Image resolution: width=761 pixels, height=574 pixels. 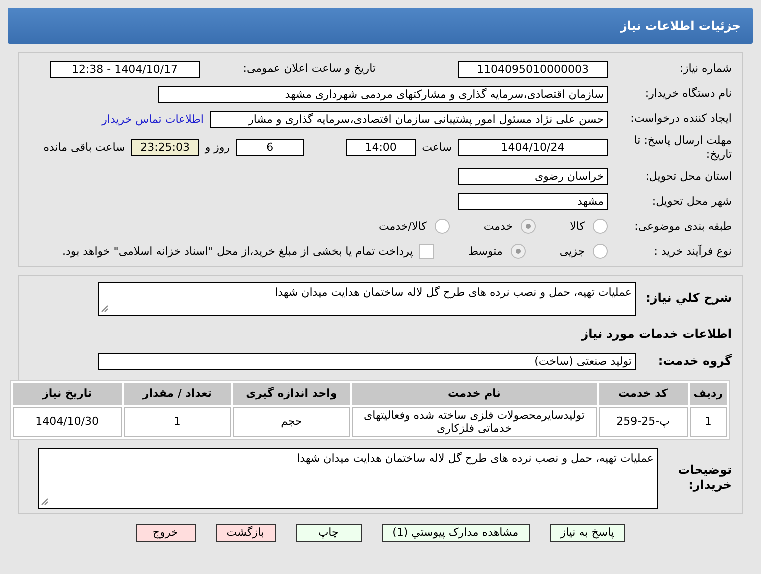 What do you see at coordinates (572, 251) in the screenshot?
I see `option-label: جزیی` at bounding box center [572, 251].